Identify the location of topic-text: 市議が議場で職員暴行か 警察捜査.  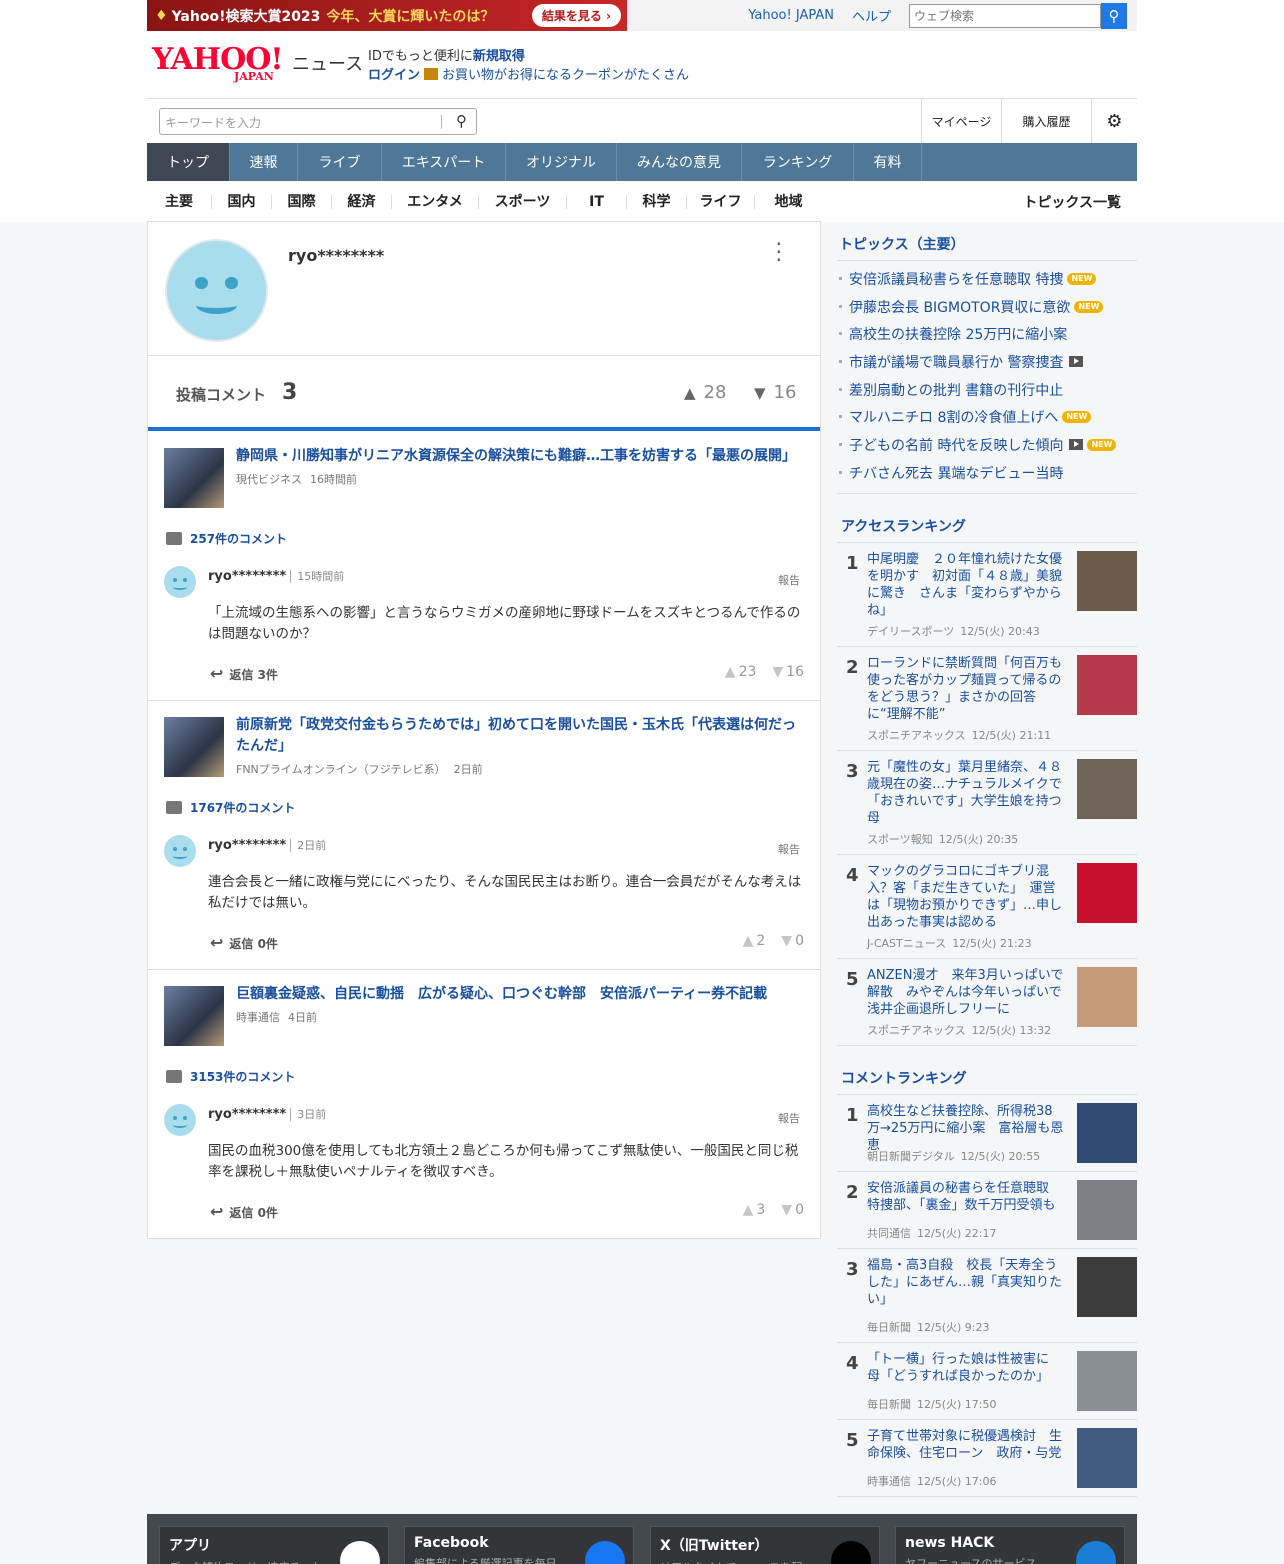
(956, 362).